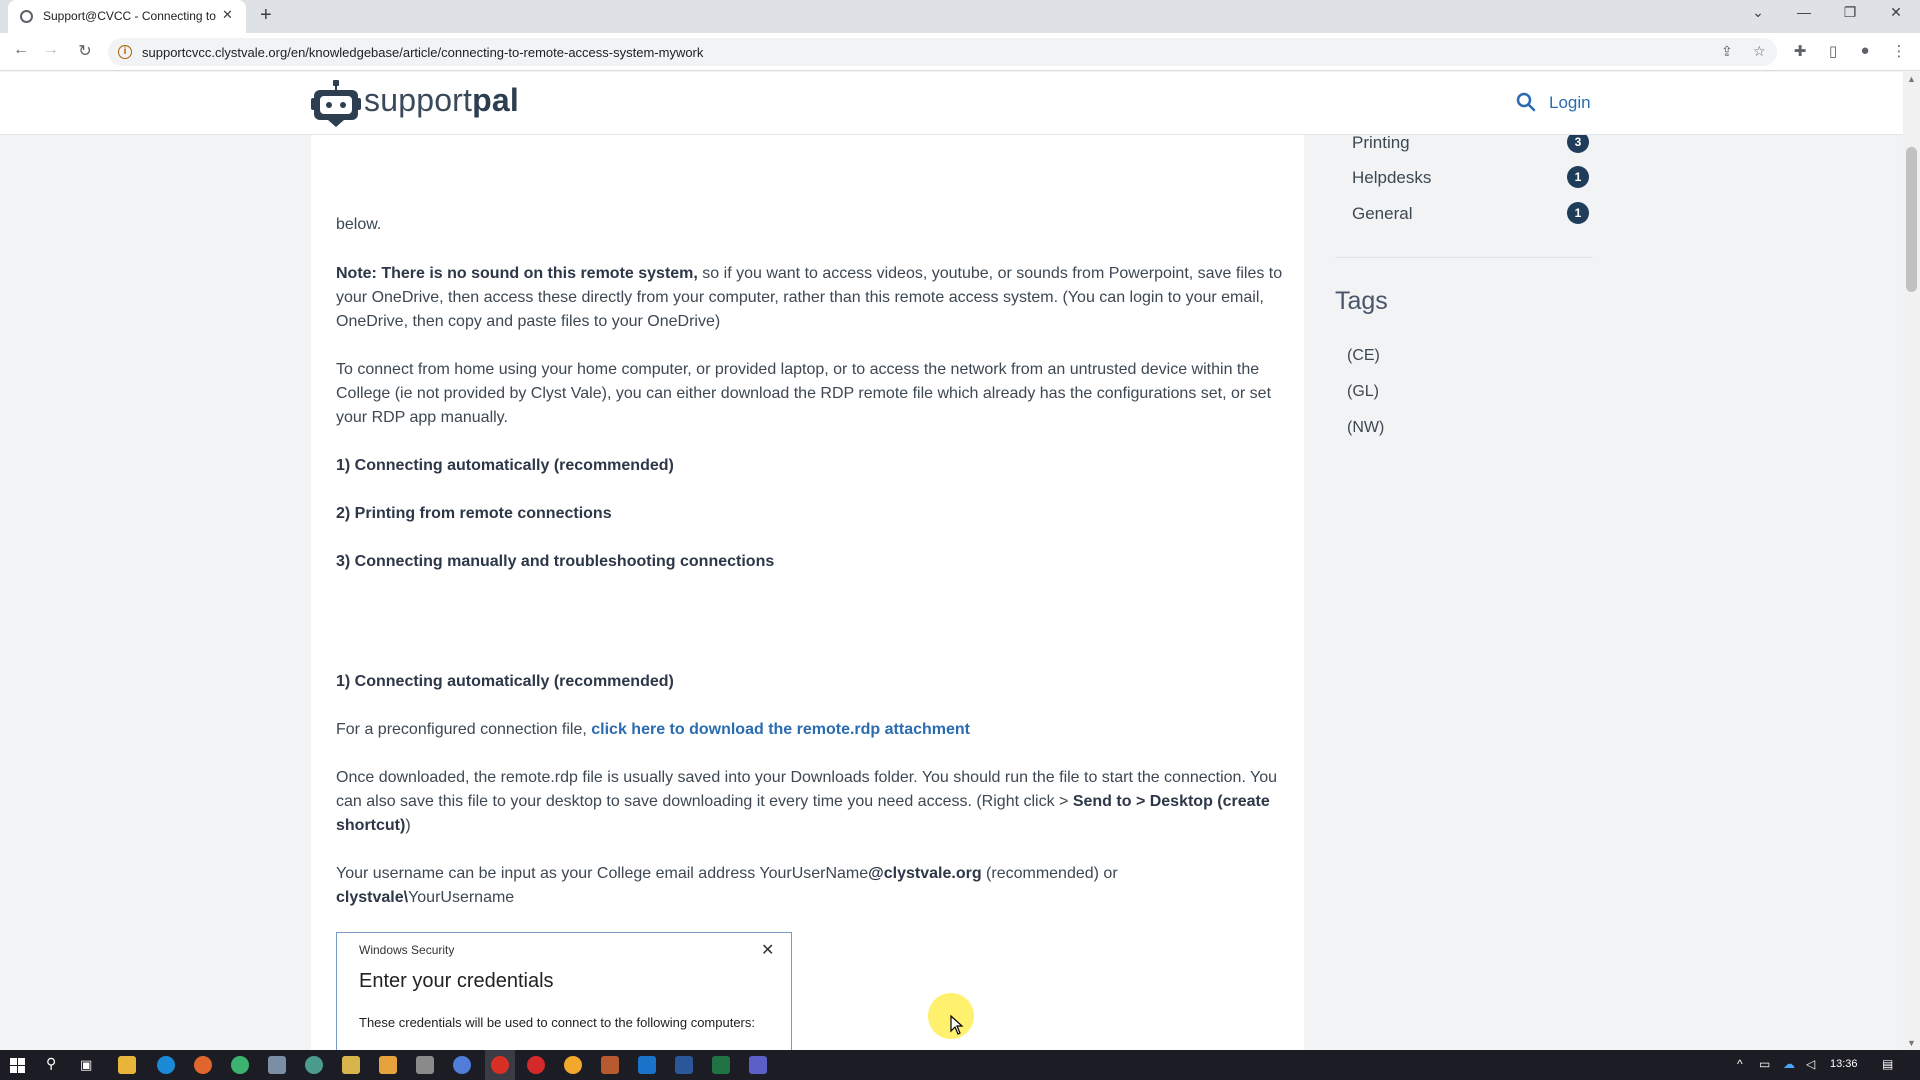  Describe the element at coordinates (407, 950) in the screenshot. I see `dialog-caption: Windows Security` at that location.